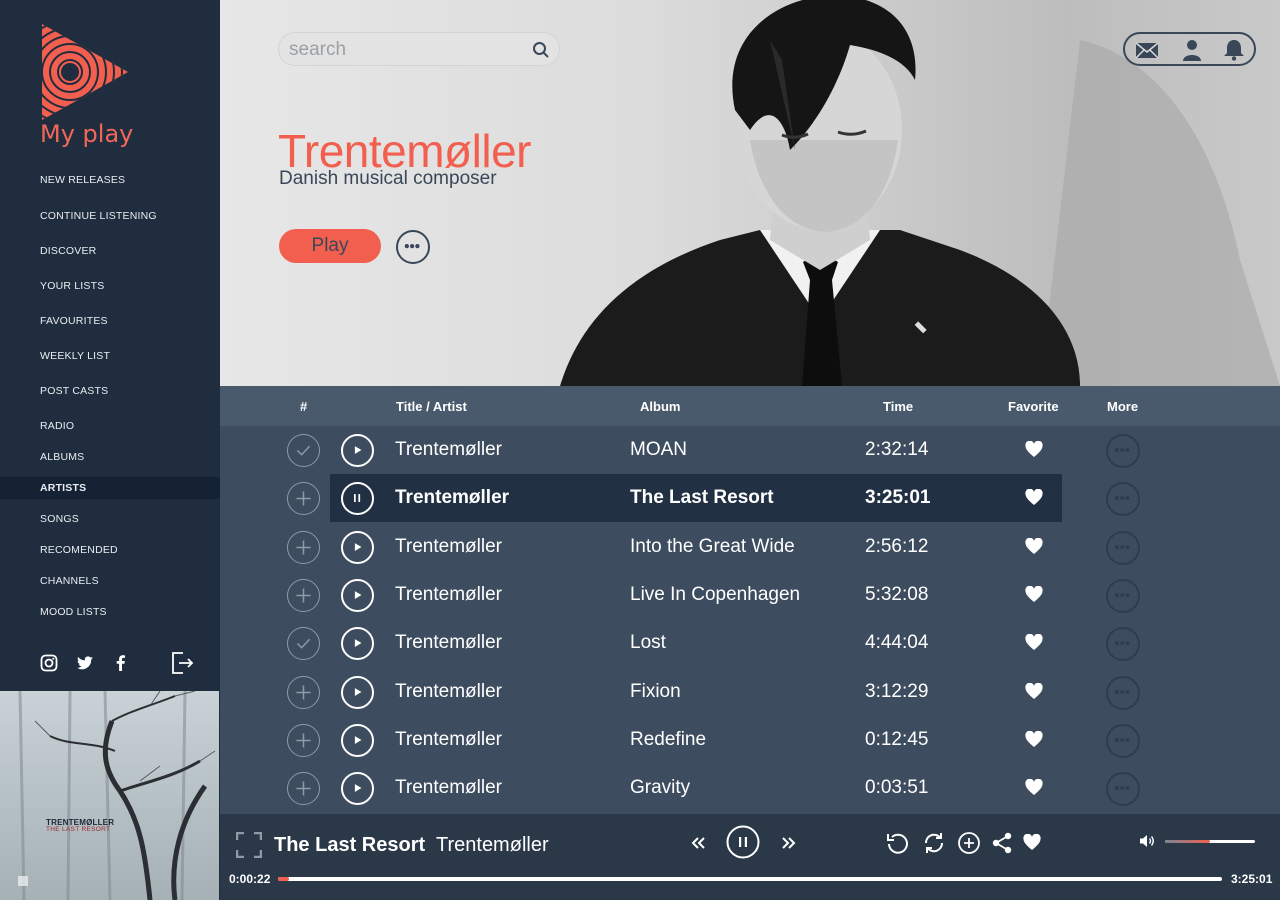 This screenshot has width=1280, height=900. I want to click on sidebar-item-favourites: FAVOURITES, so click(110, 321).